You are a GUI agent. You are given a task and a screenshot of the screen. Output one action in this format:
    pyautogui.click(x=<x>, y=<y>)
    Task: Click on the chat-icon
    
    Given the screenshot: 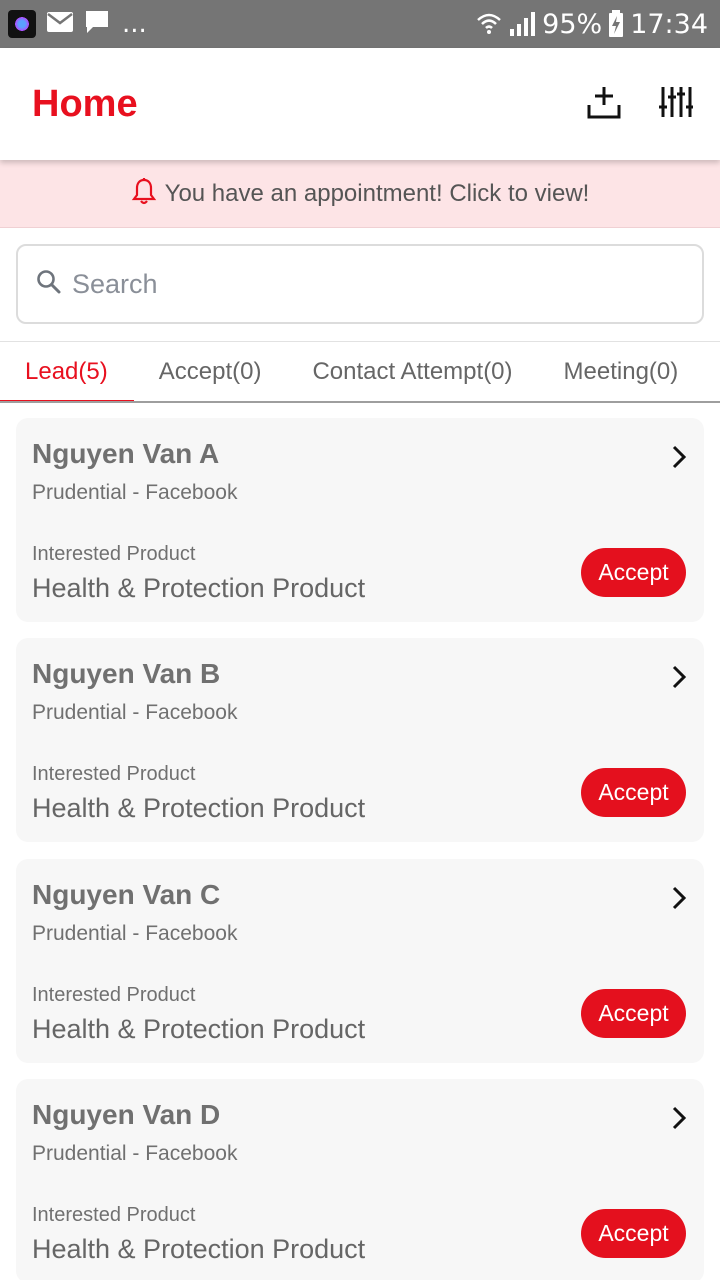 What is the action you would take?
    pyautogui.click(x=97, y=24)
    